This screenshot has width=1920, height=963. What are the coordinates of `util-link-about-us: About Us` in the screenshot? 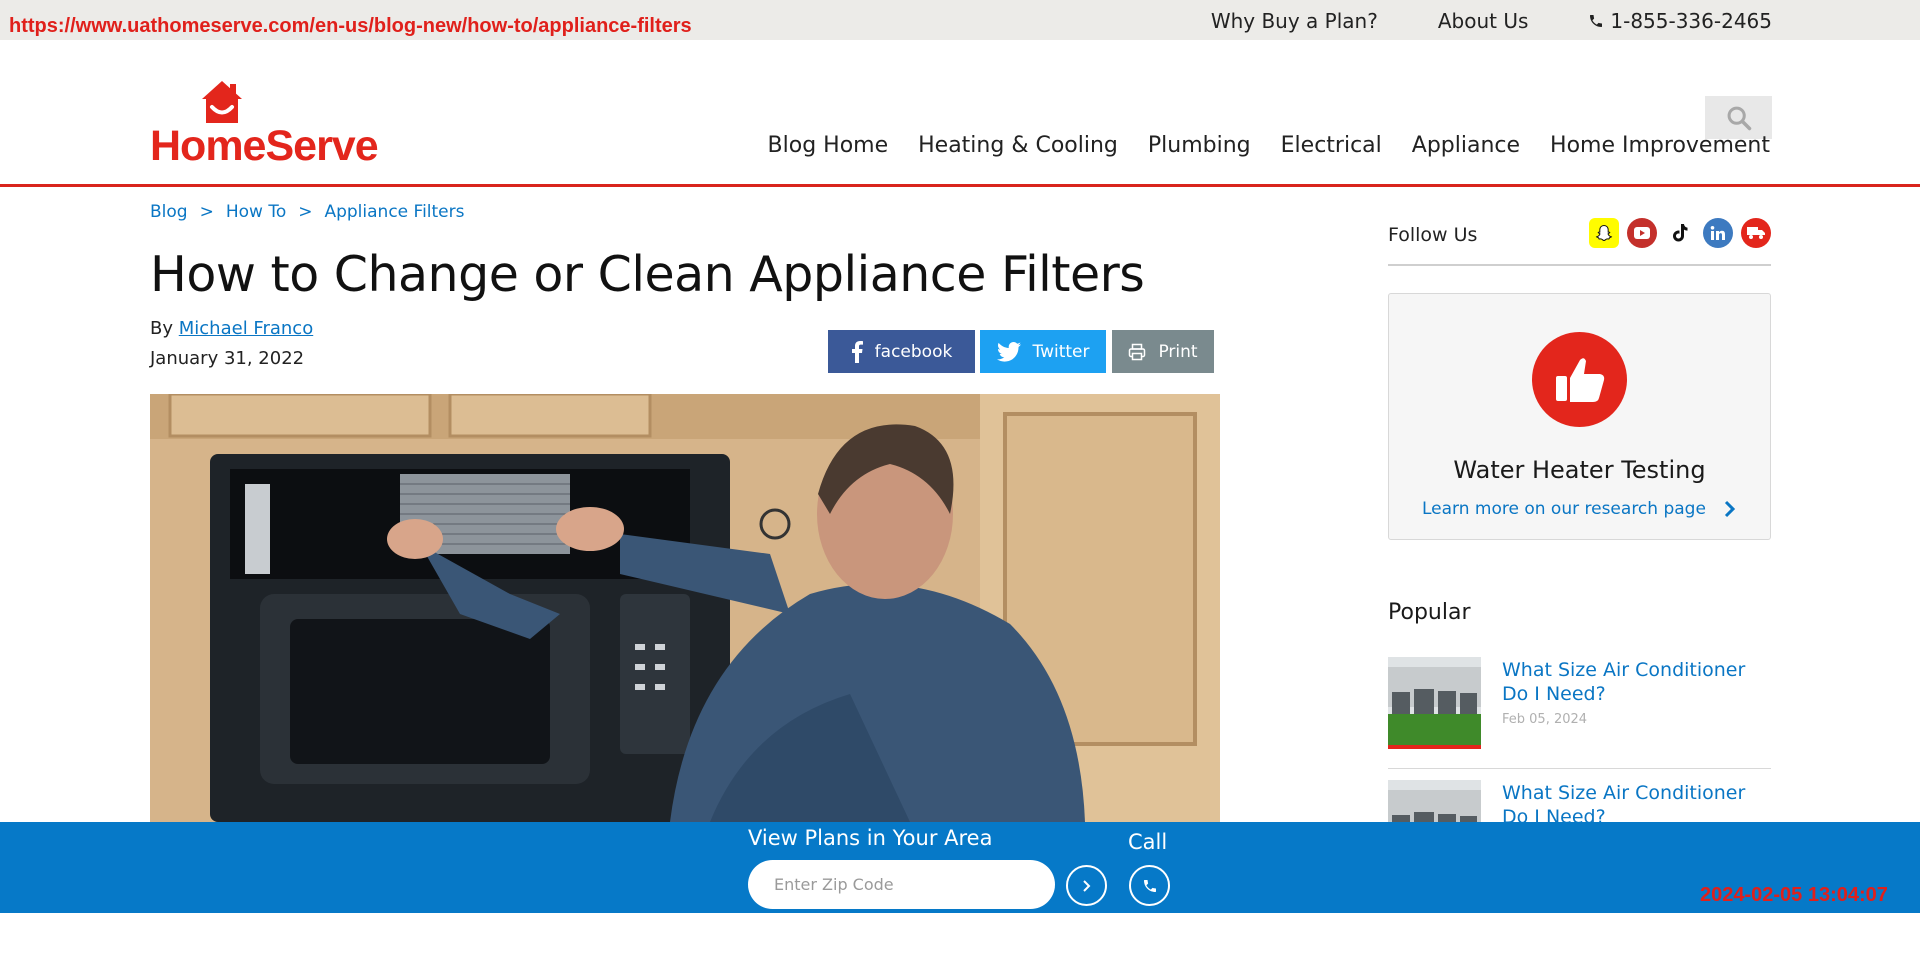 It's located at (1483, 21).